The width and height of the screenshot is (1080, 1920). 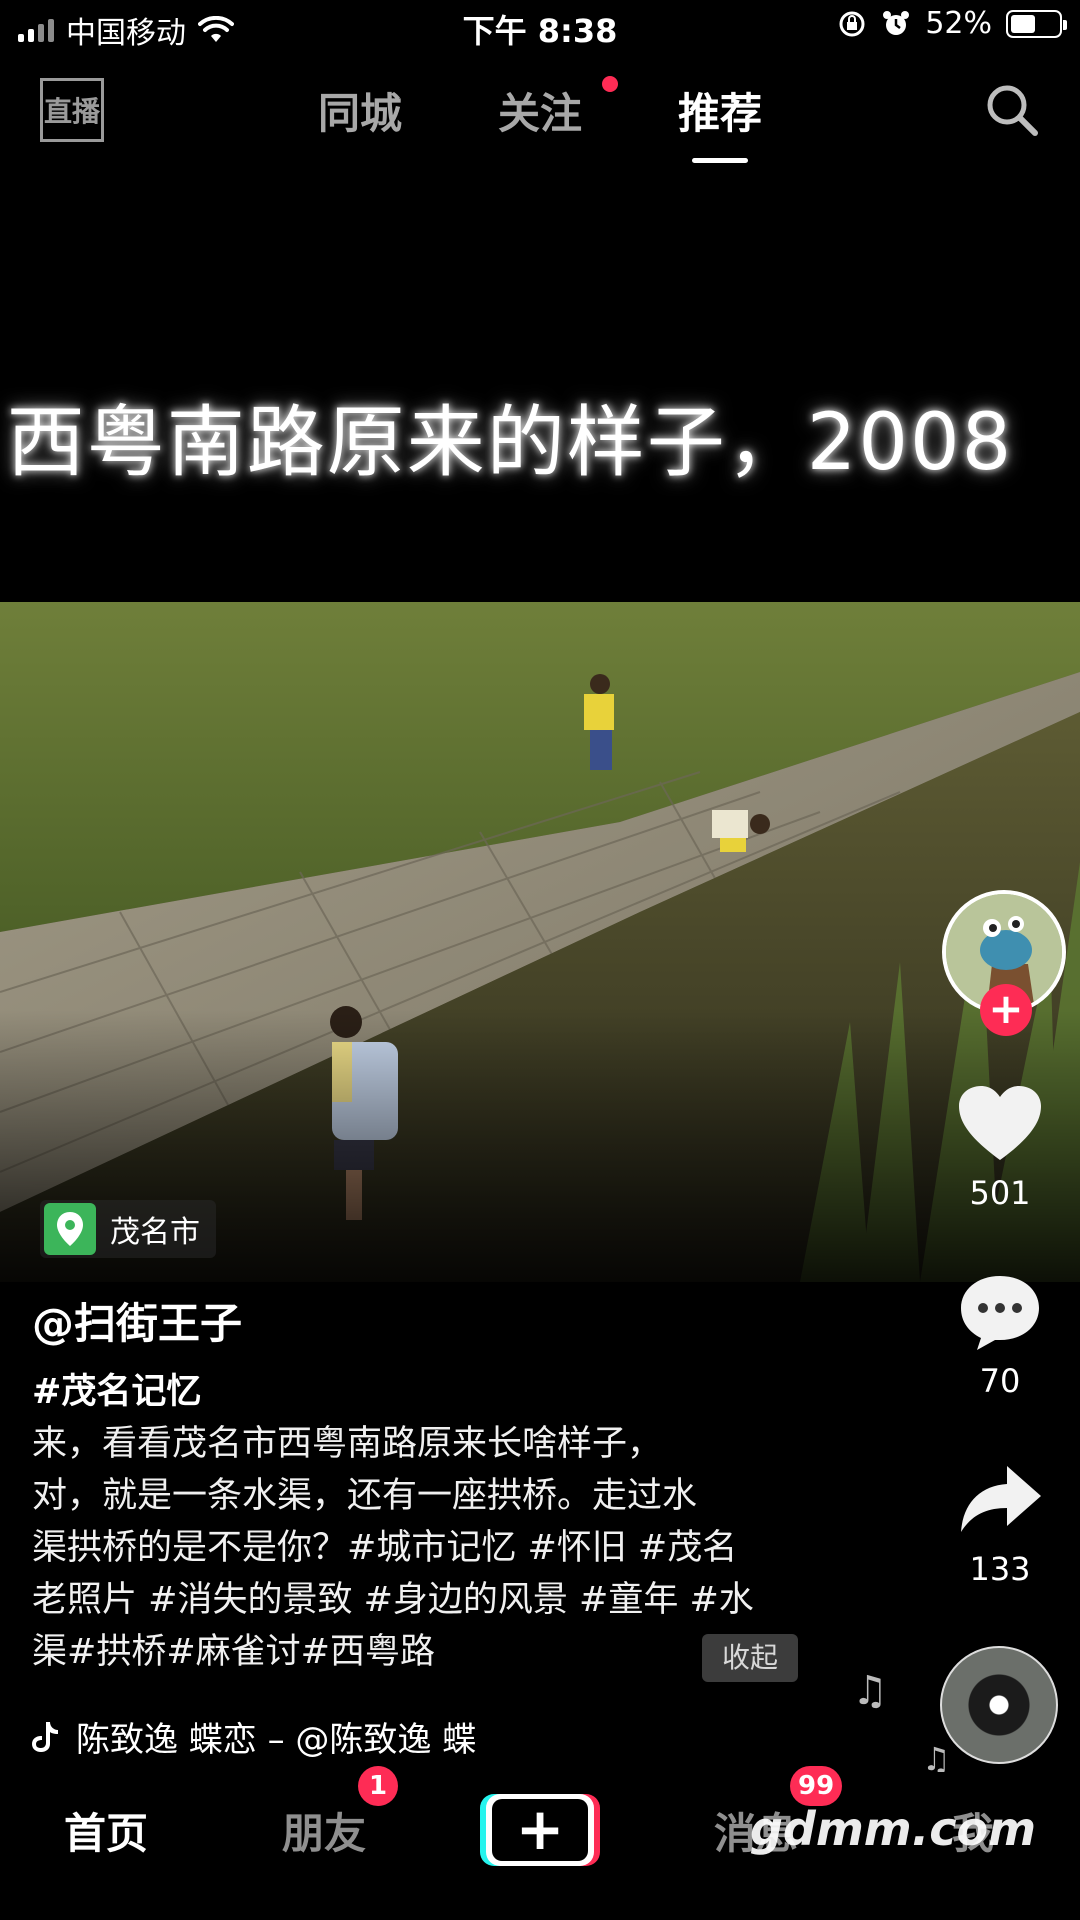 I want to click on tab-recommended: 推荐, so click(x=720, y=121).